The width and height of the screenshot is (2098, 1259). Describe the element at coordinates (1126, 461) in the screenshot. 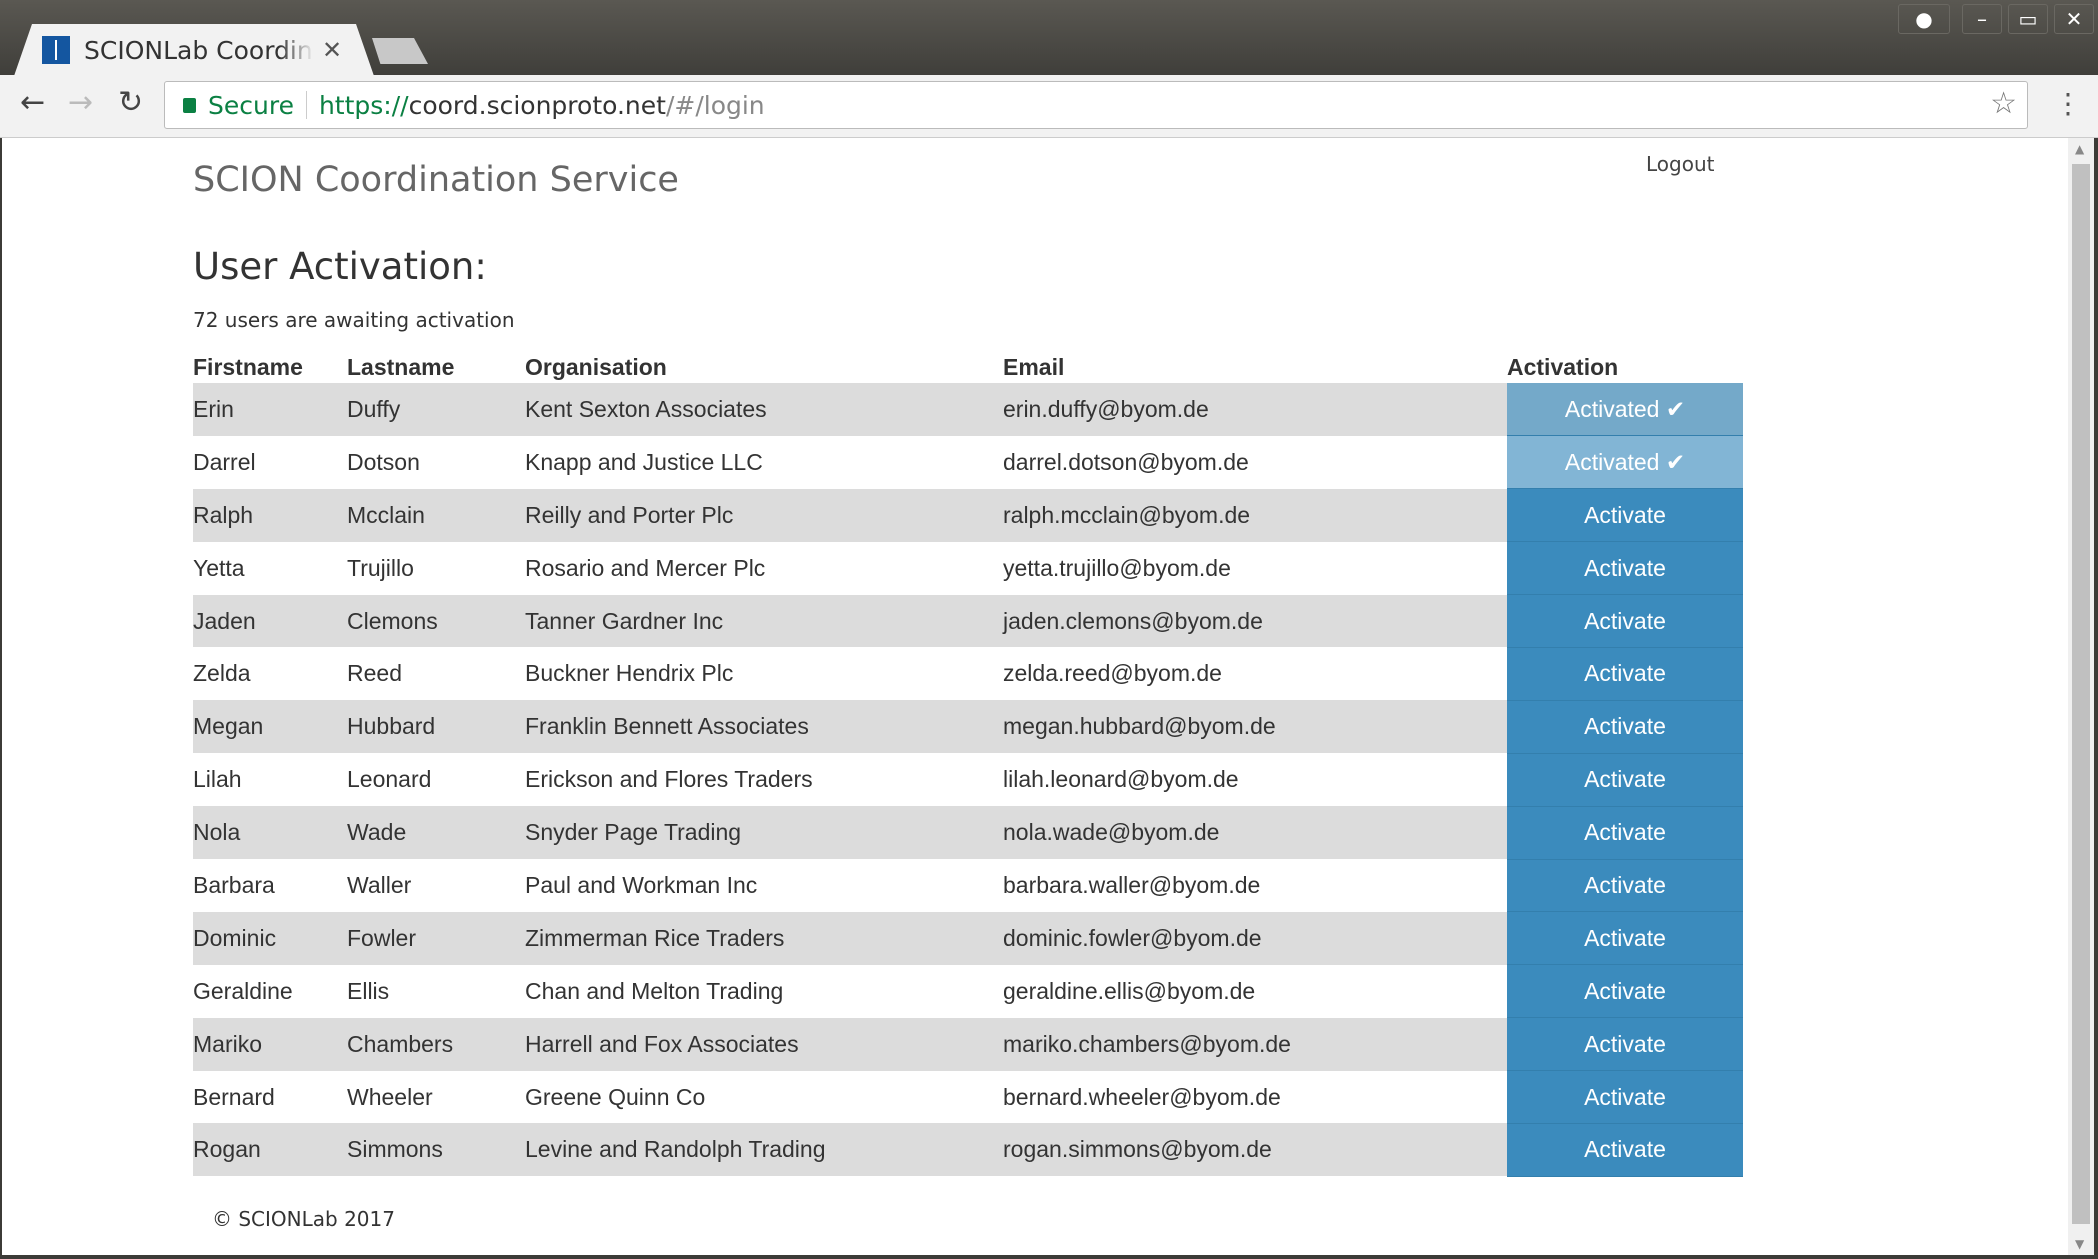

I see `email-cell: darrel.dotson@byom.de` at that location.